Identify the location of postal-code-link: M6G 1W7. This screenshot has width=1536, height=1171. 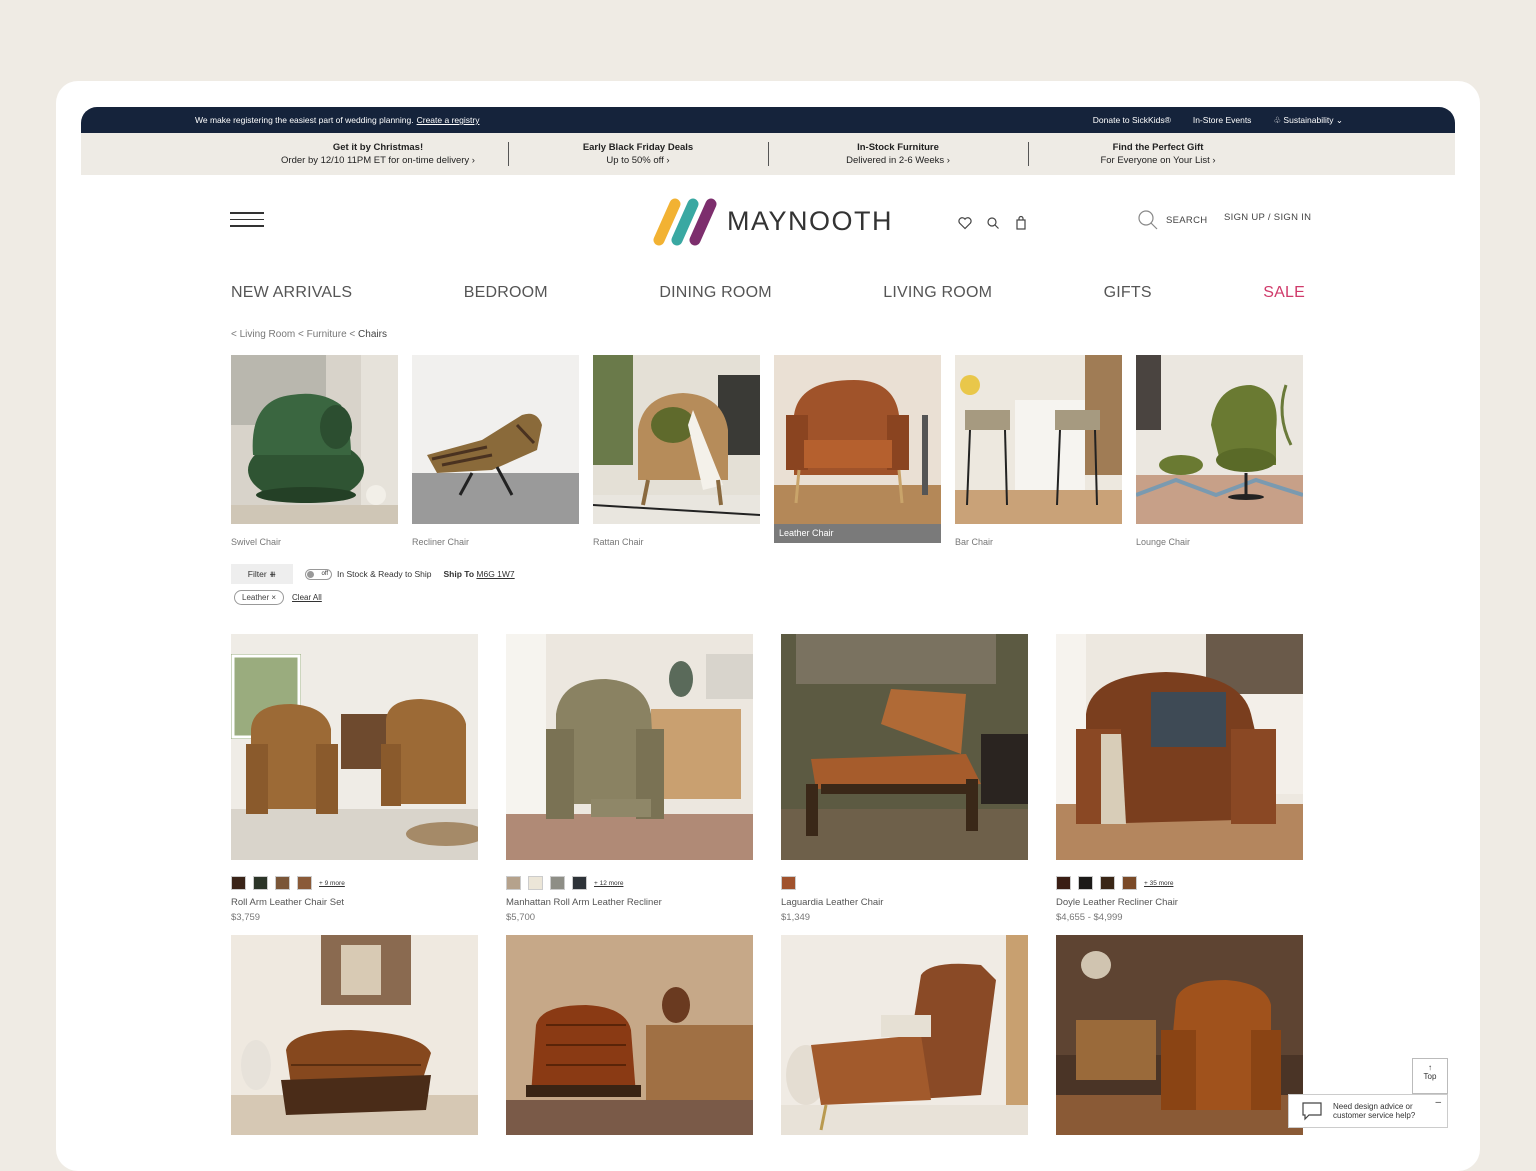
(495, 574).